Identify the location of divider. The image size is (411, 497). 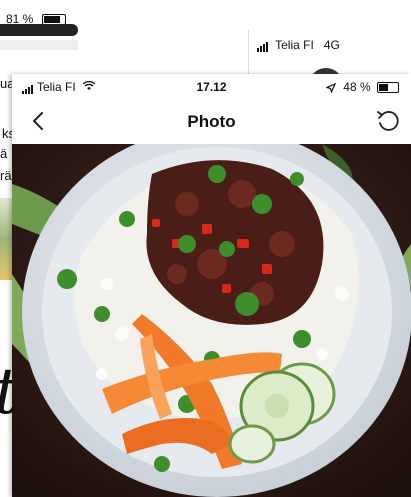
(39, 45).